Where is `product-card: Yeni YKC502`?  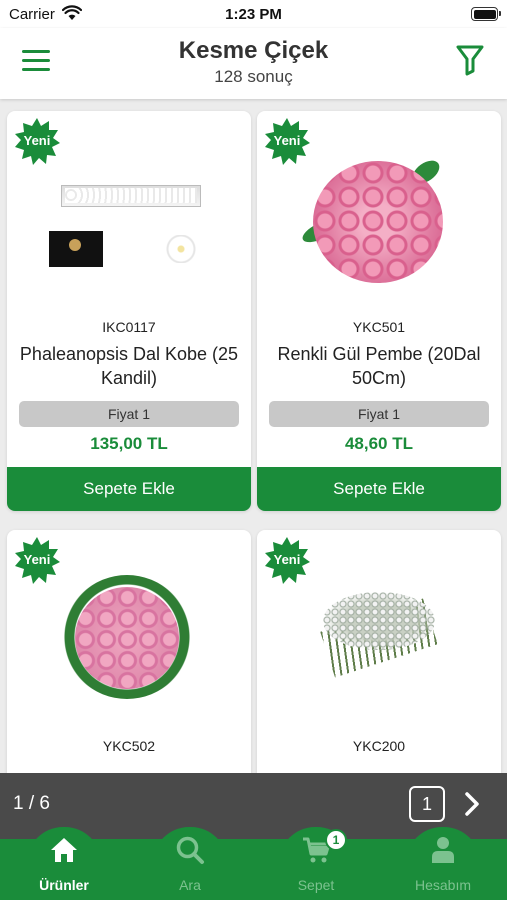 product-card: Yeni YKC502 is located at coordinates (129, 660).